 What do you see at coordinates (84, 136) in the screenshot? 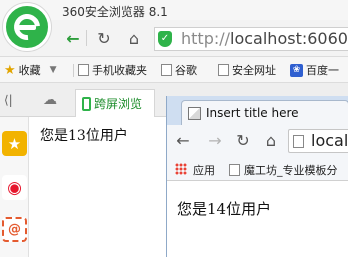
I see `outer-page-text: 您是13位用户` at bounding box center [84, 136].